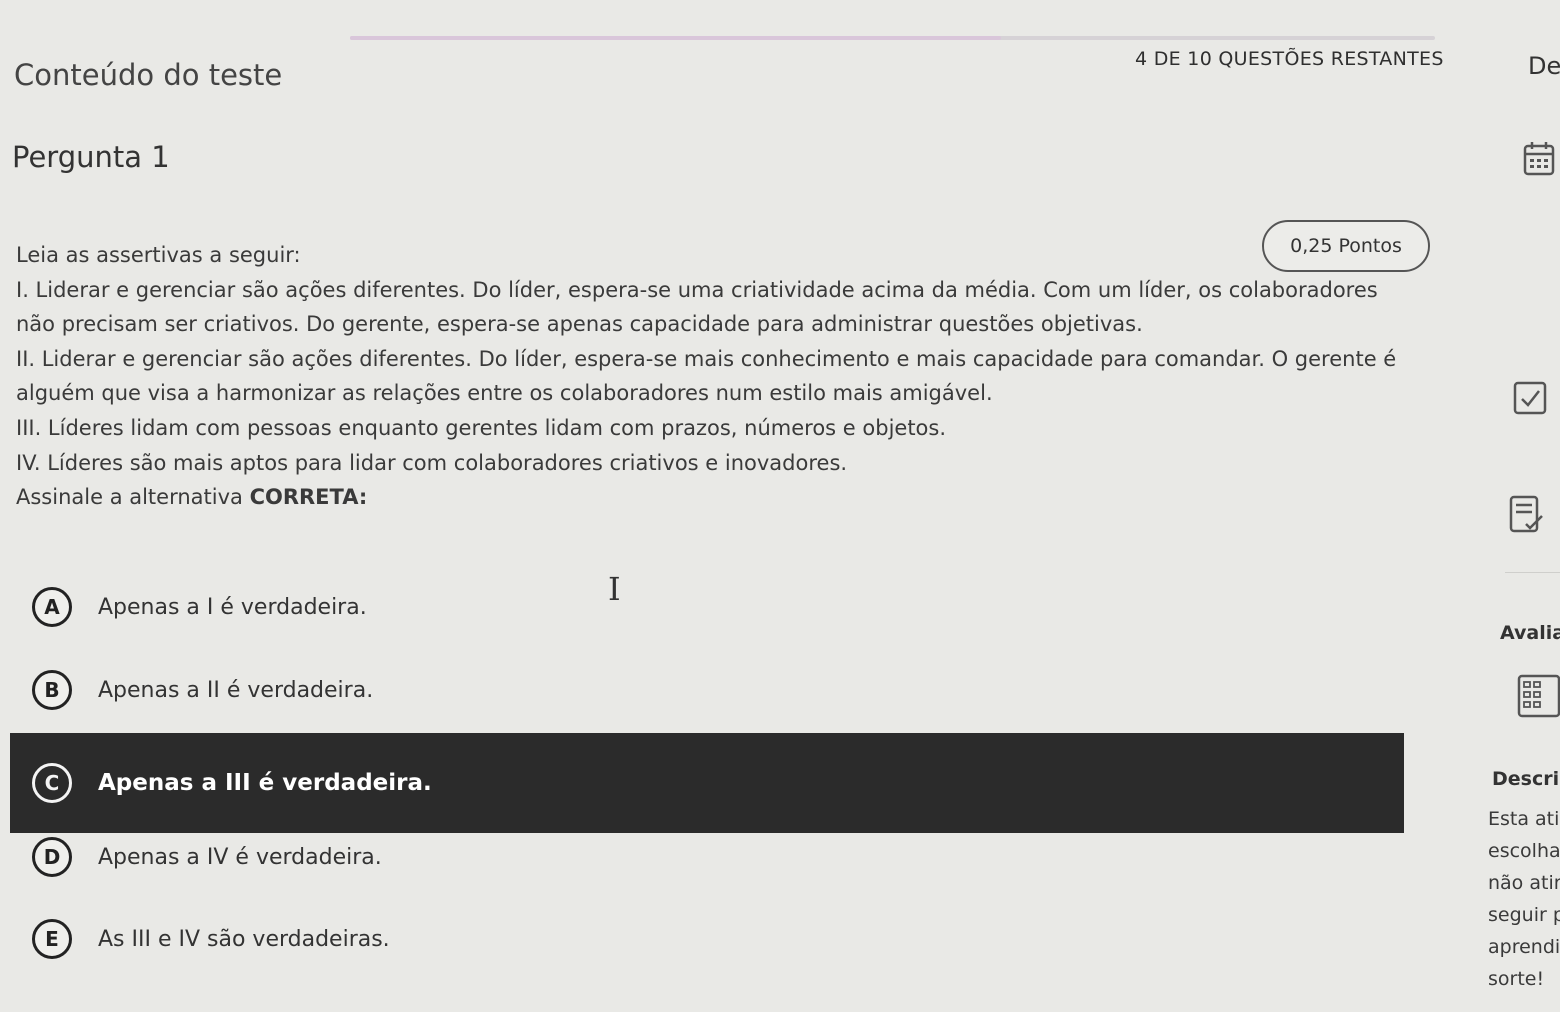  Describe the element at coordinates (148, 75) in the screenshot. I see `content-title: Conteúdo do teste` at that location.